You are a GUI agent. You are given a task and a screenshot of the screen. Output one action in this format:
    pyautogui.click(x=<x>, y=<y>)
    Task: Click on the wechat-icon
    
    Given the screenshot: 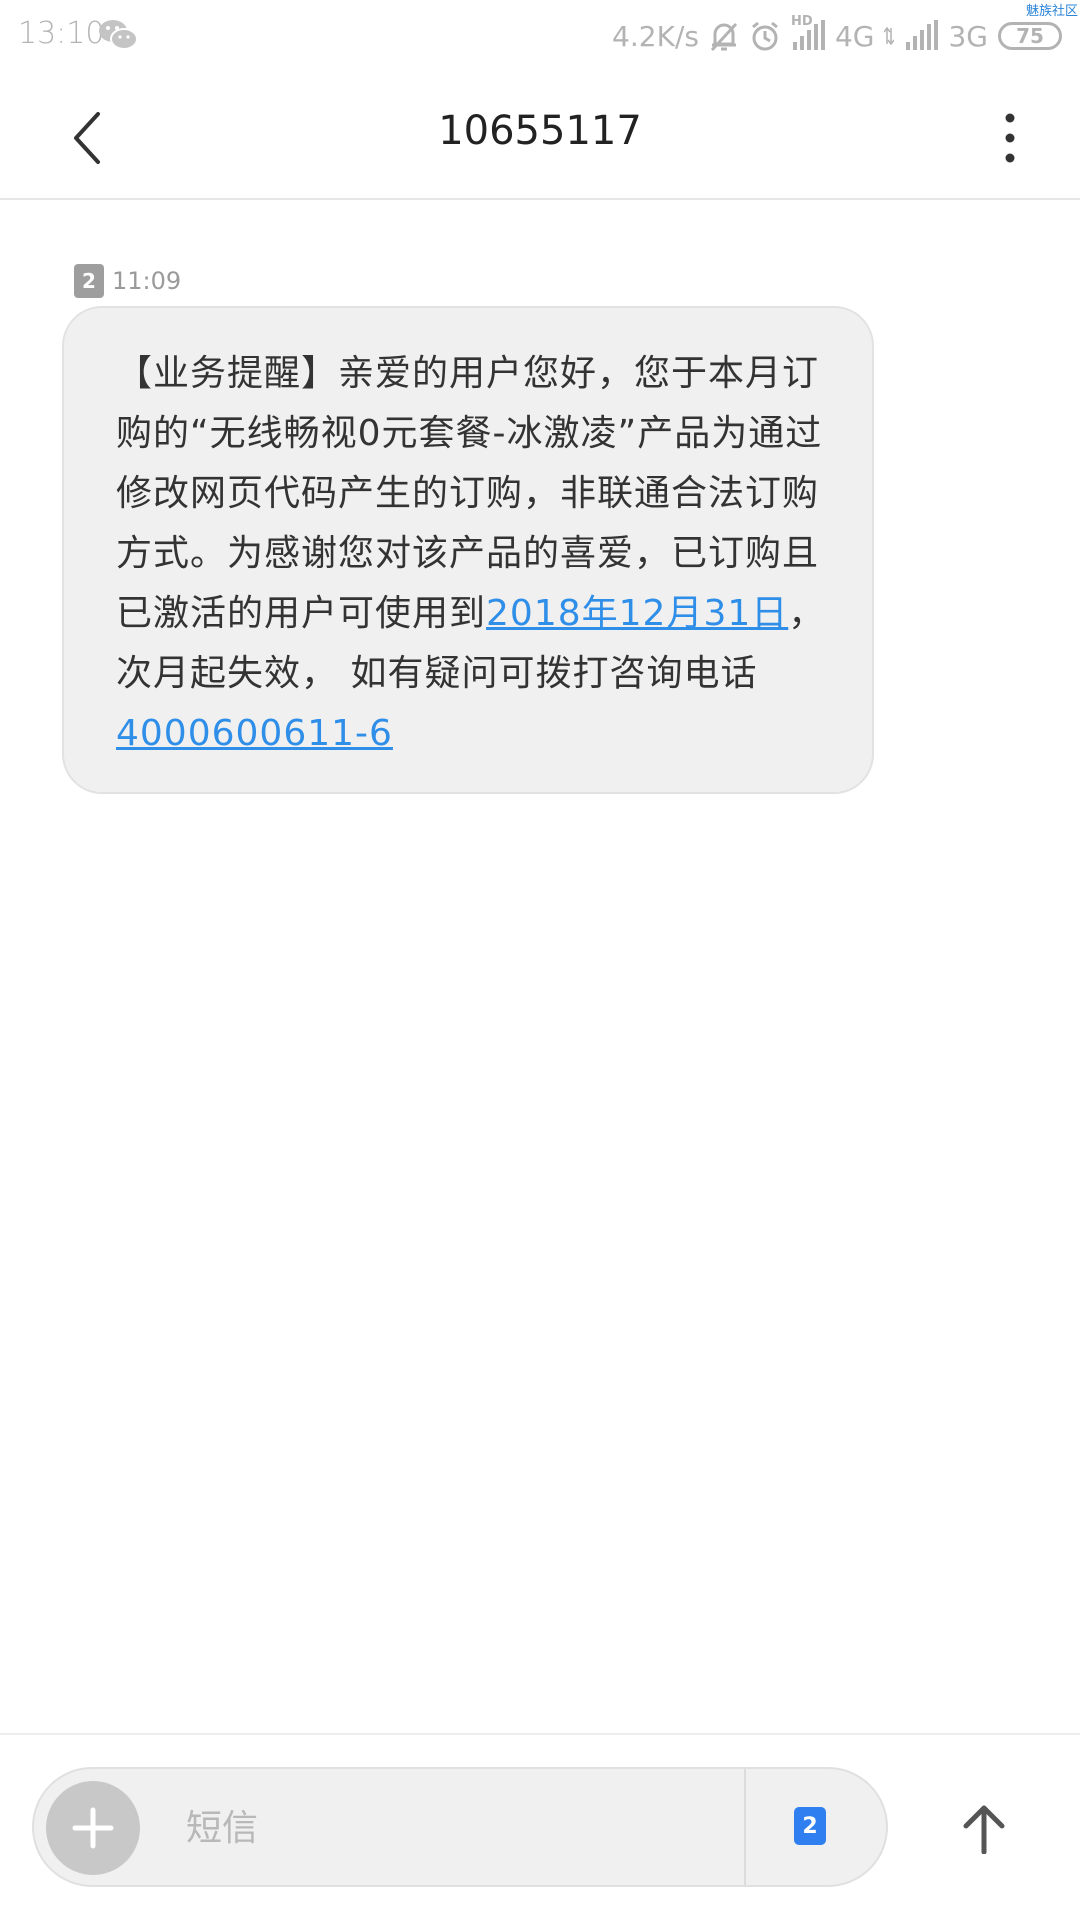 What is the action you would take?
    pyautogui.click(x=118, y=35)
    